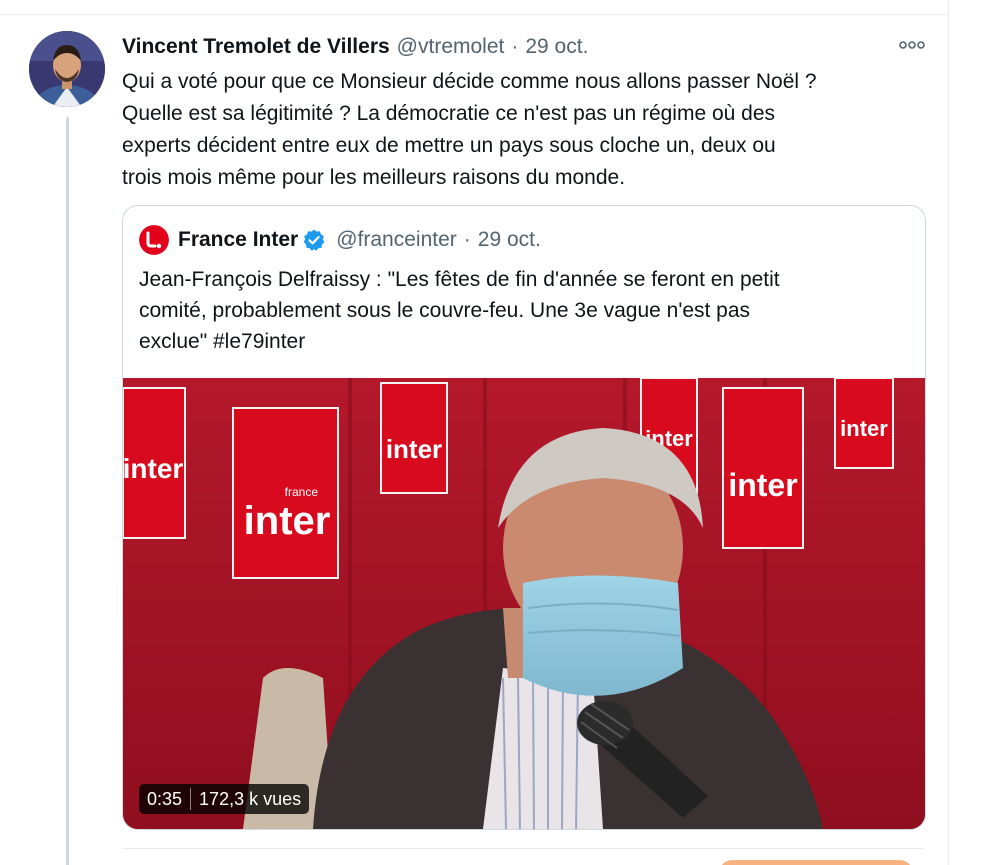  I want to click on video-duration: 0:35, so click(165, 798).